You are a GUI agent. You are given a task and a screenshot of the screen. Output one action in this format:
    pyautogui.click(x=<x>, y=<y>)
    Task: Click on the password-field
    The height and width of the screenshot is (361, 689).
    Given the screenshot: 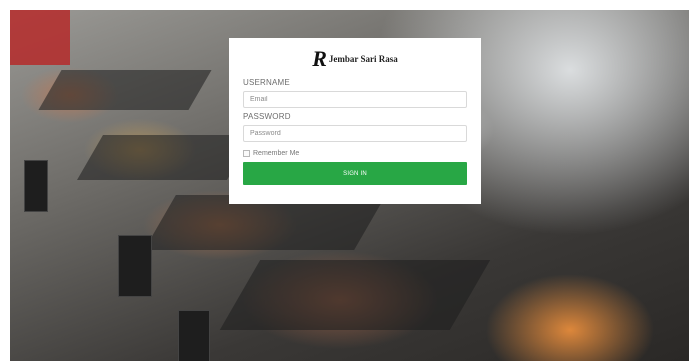 What is the action you would take?
    pyautogui.click(x=355, y=133)
    